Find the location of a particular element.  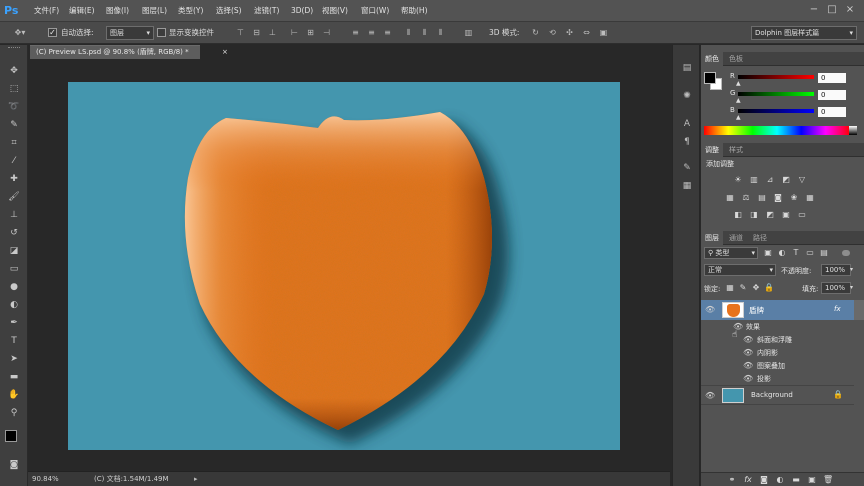

vibrance-icon: ▽ is located at coordinates (802, 180).